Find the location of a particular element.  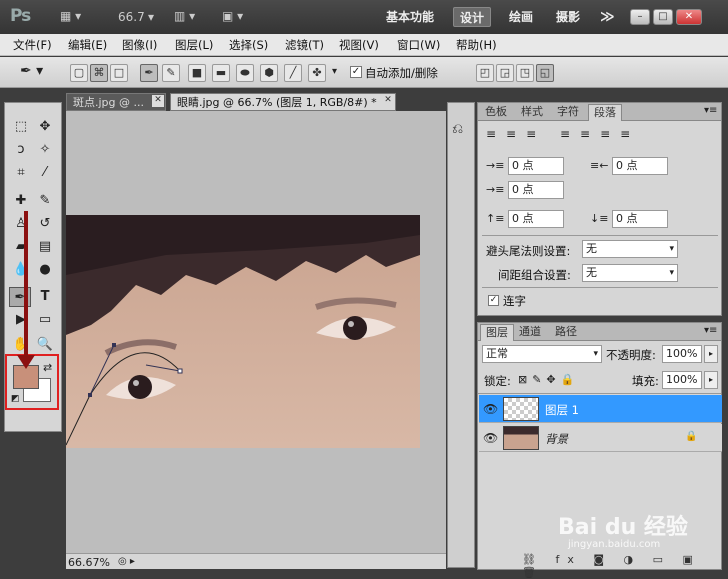

clone-stamp-icon: ♙ is located at coordinates (21, 224).